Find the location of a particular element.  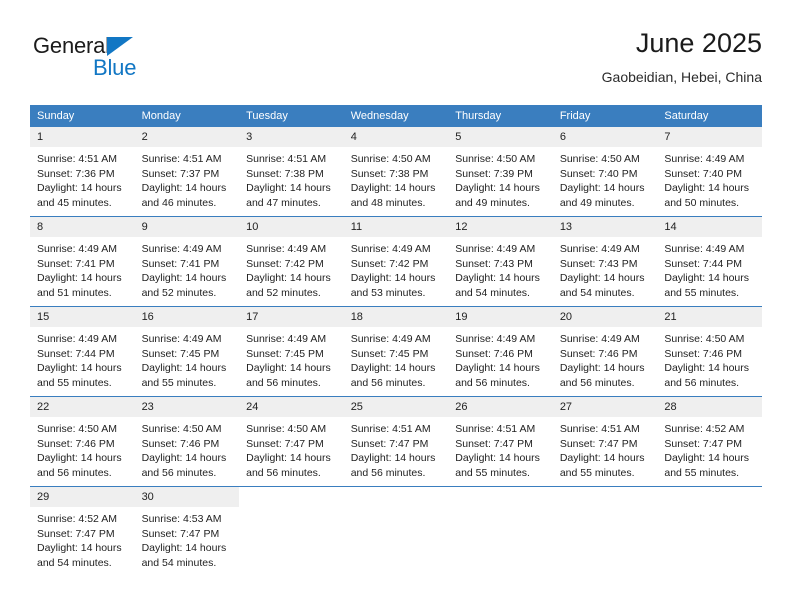

day-number: 29 is located at coordinates (82, 497).